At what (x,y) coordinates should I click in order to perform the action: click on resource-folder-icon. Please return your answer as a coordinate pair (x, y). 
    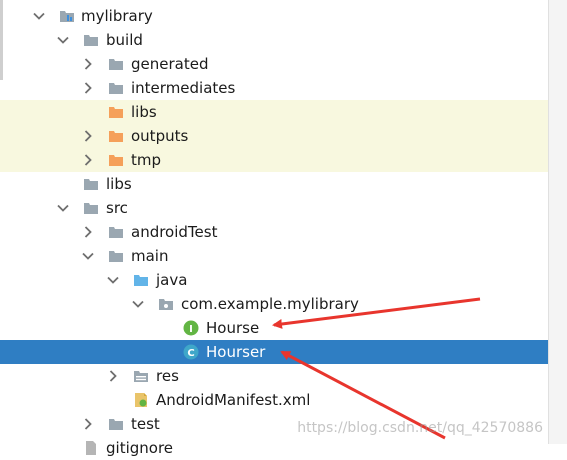
    Looking at the image, I should click on (141, 376).